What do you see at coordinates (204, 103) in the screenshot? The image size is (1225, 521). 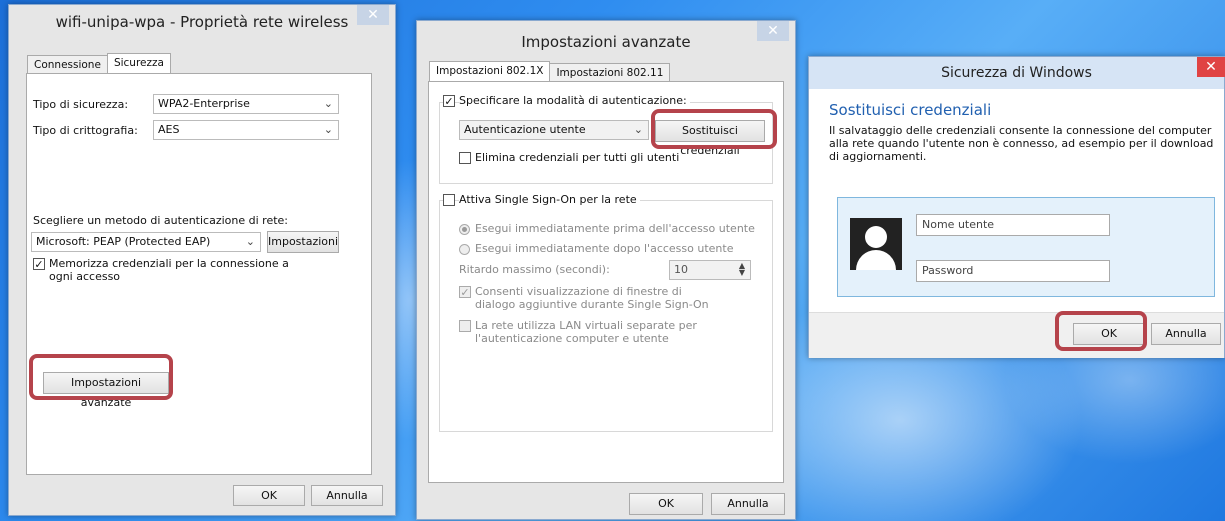 I see `security-type-value: WPA2-Enterprise` at bounding box center [204, 103].